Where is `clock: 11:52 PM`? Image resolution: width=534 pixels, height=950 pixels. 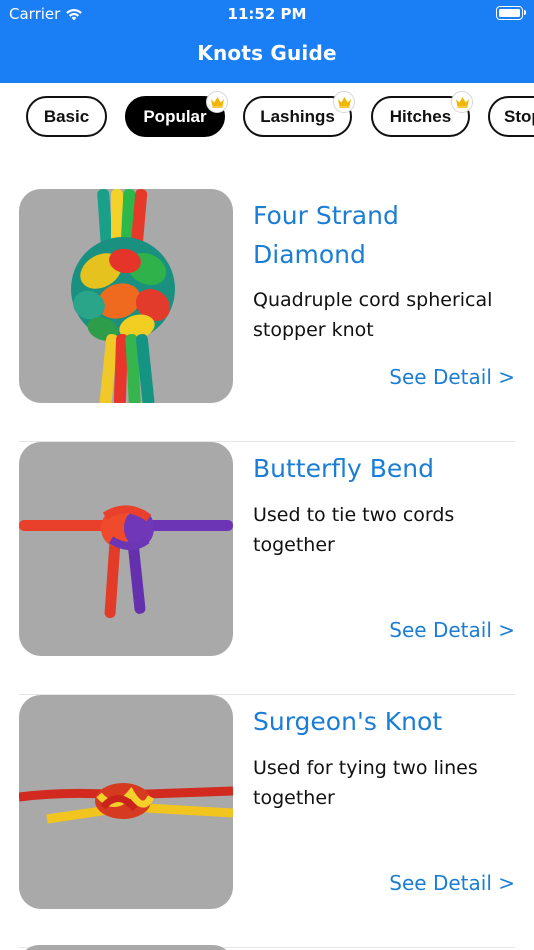 clock: 11:52 PM is located at coordinates (267, 14).